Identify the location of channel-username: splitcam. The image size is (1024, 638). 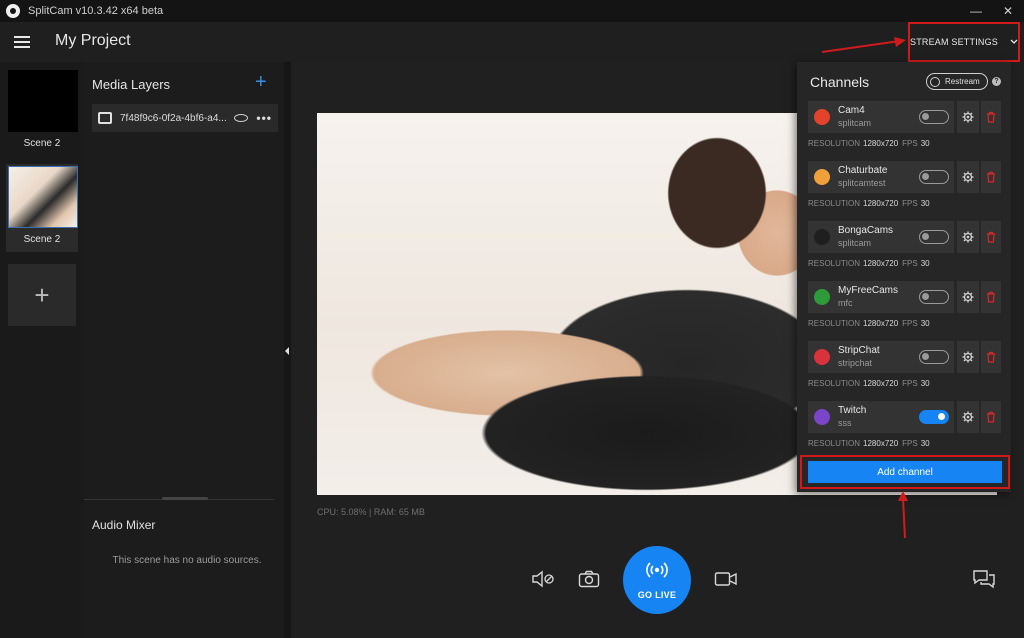
(855, 243).